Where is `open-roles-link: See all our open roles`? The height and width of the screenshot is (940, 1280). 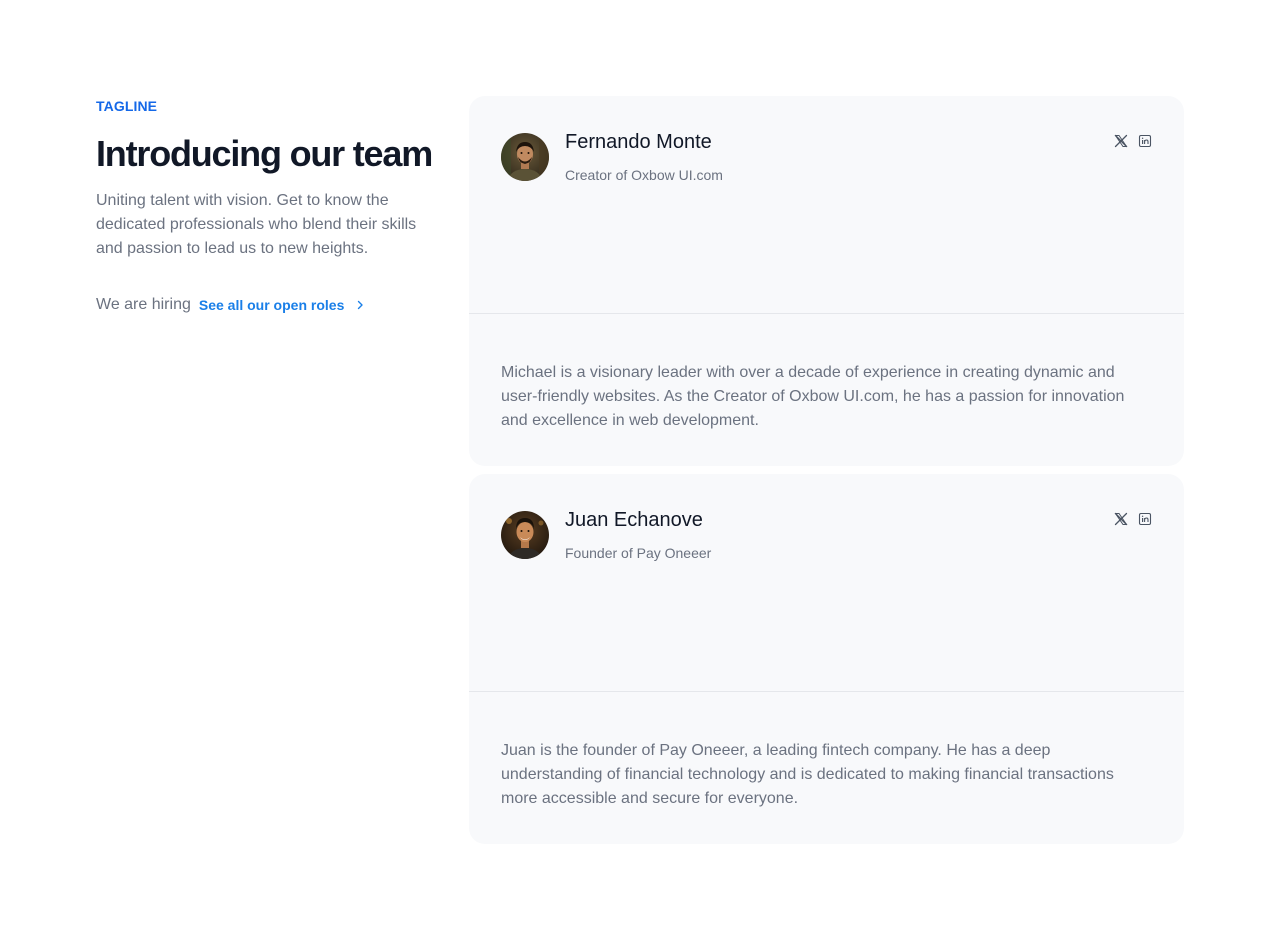
open-roles-link: See all our open roles is located at coordinates (283, 305).